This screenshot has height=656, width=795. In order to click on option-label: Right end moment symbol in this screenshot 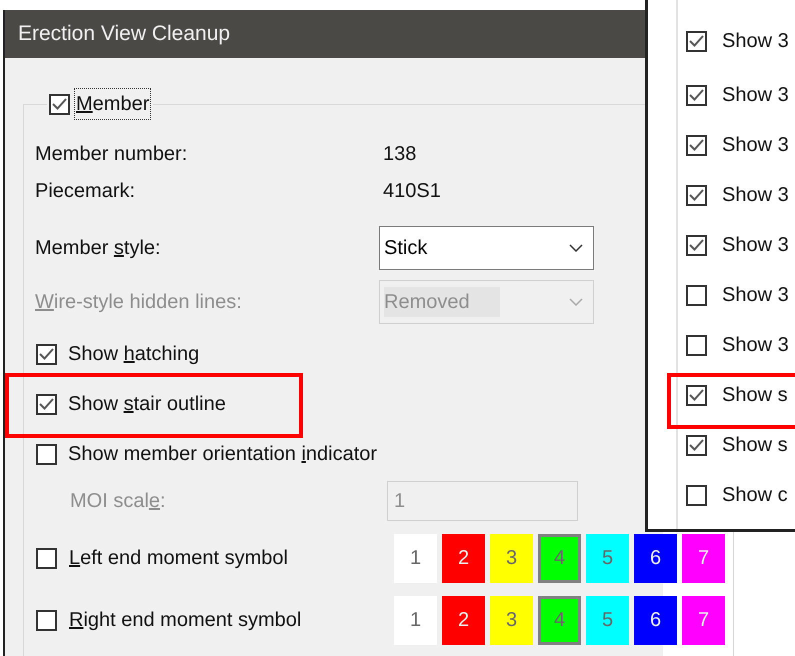, I will do `click(185, 620)`.